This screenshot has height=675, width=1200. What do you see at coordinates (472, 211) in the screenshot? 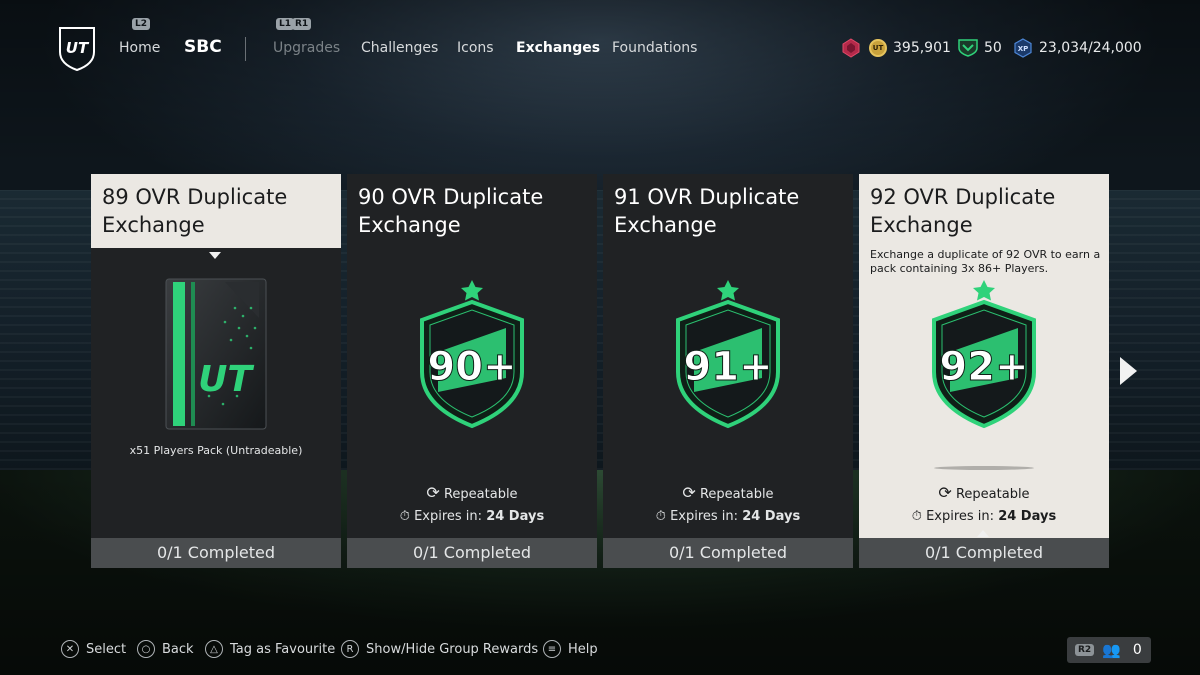
I see `card-header: 90 OVR Duplicate Exchange` at bounding box center [472, 211].